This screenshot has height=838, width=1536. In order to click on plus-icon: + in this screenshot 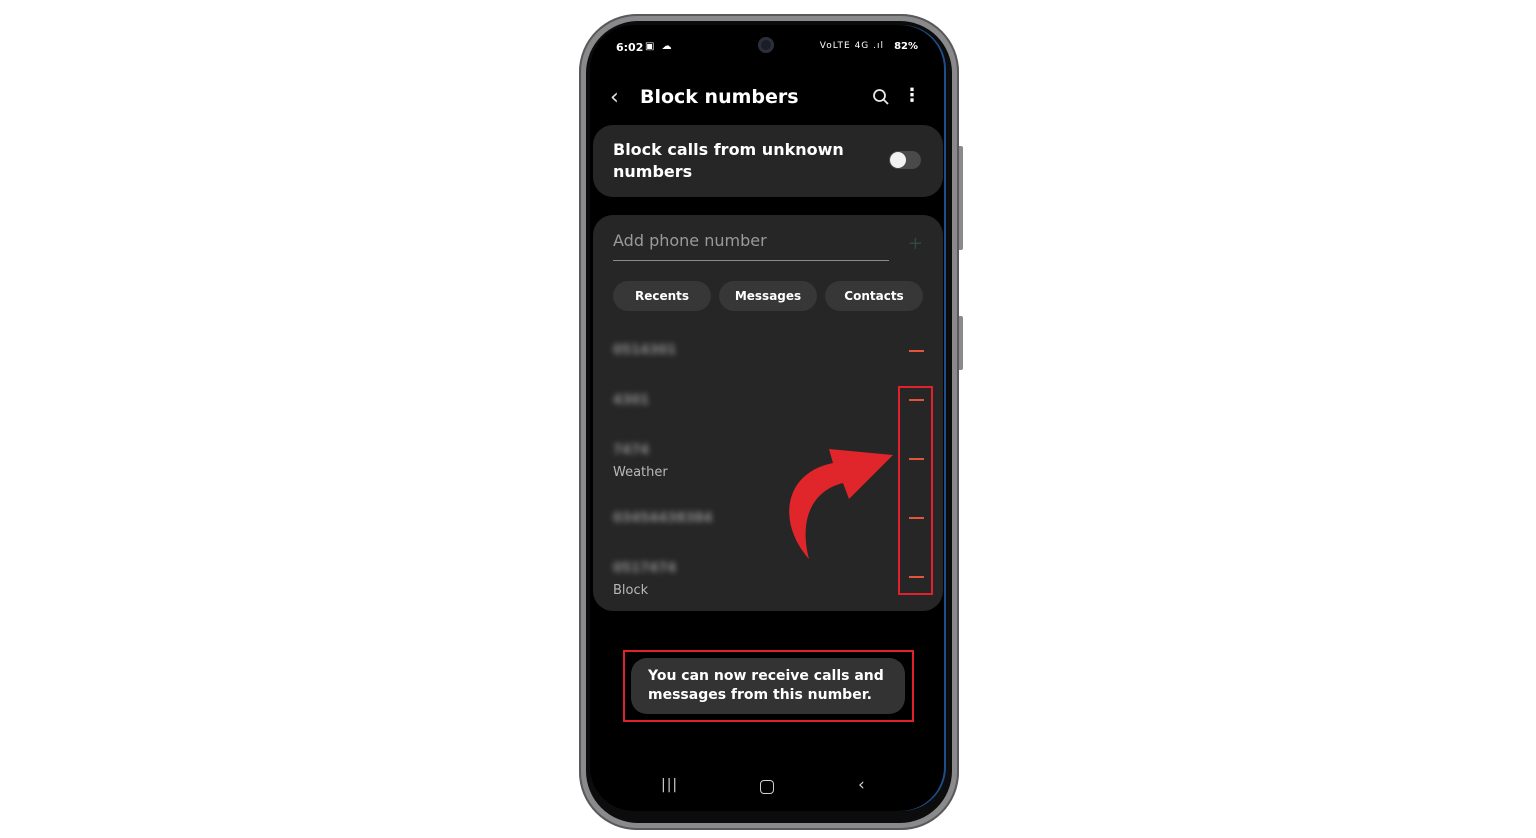, I will do `click(915, 243)`.